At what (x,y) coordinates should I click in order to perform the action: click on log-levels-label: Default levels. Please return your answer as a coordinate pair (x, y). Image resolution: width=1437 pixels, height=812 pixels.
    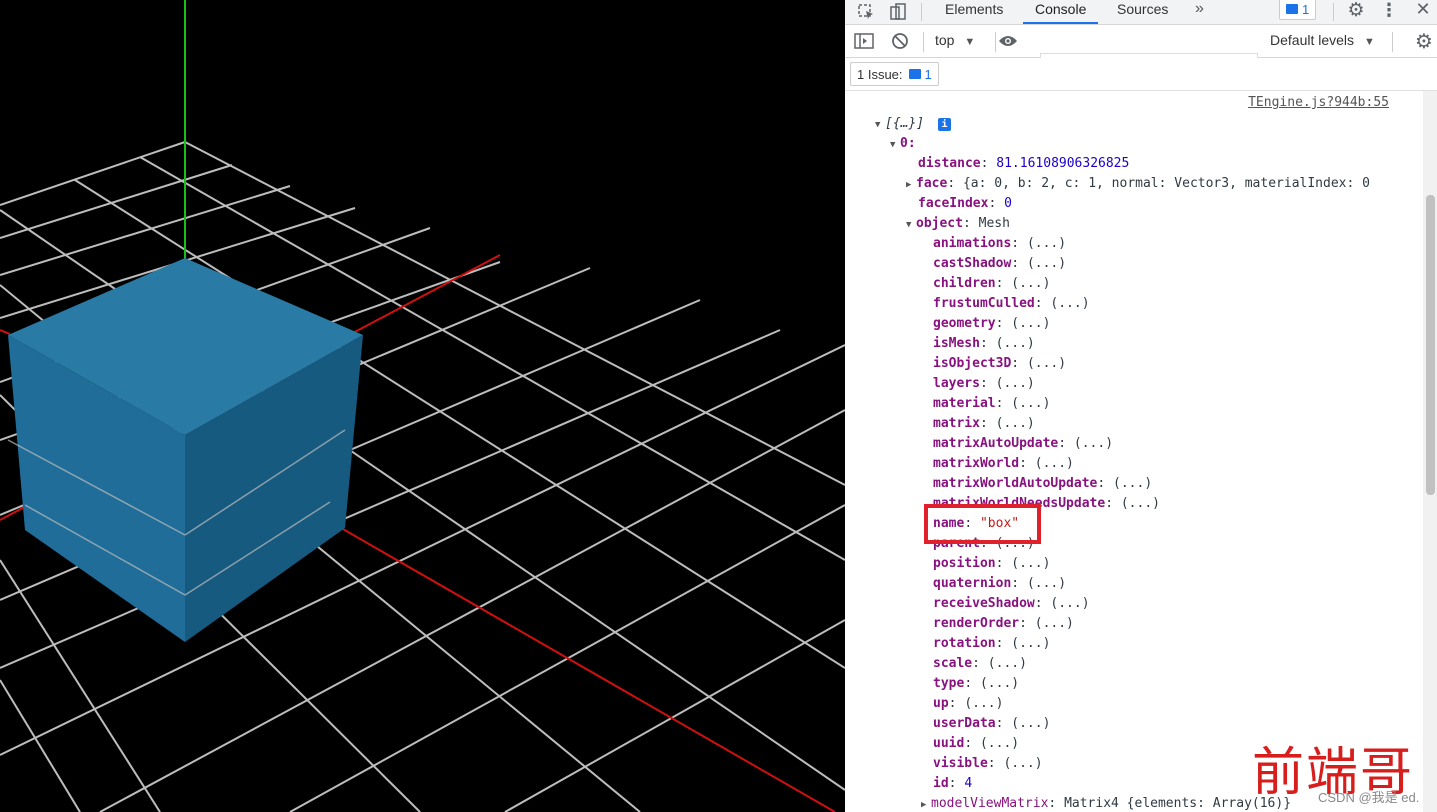
    Looking at the image, I should click on (1312, 40).